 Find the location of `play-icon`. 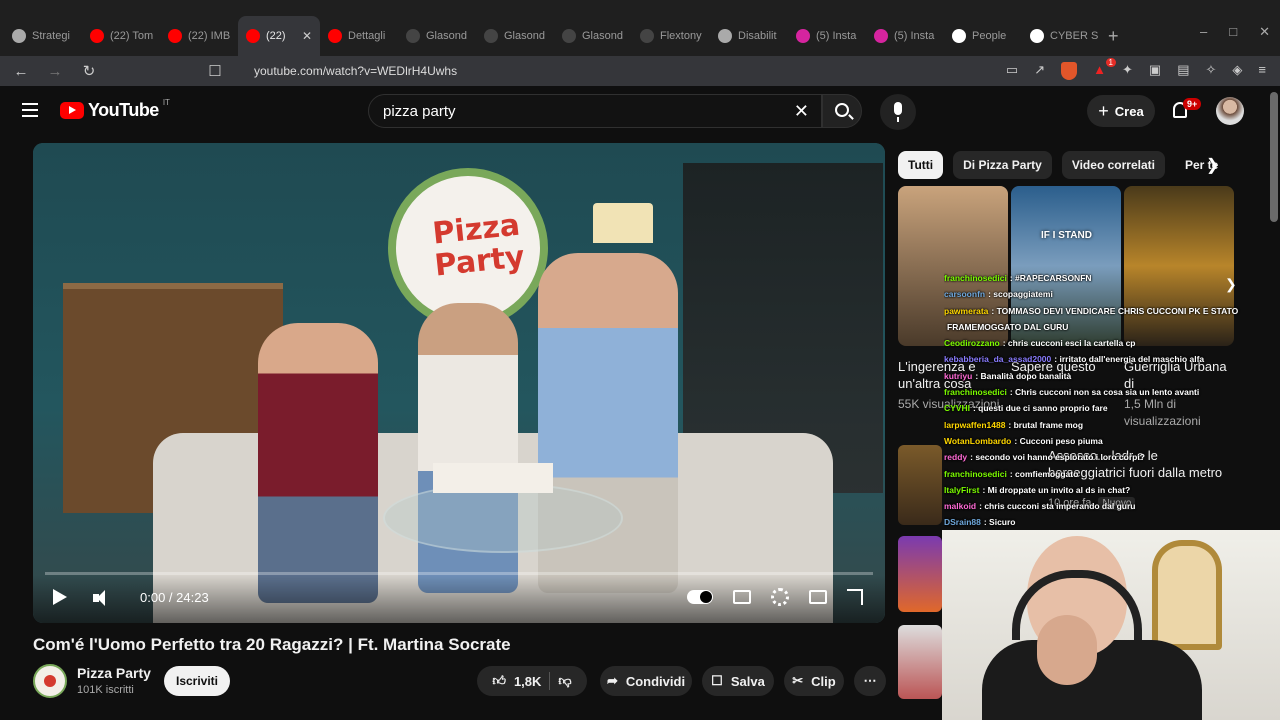

play-icon is located at coordinates (60, 597).